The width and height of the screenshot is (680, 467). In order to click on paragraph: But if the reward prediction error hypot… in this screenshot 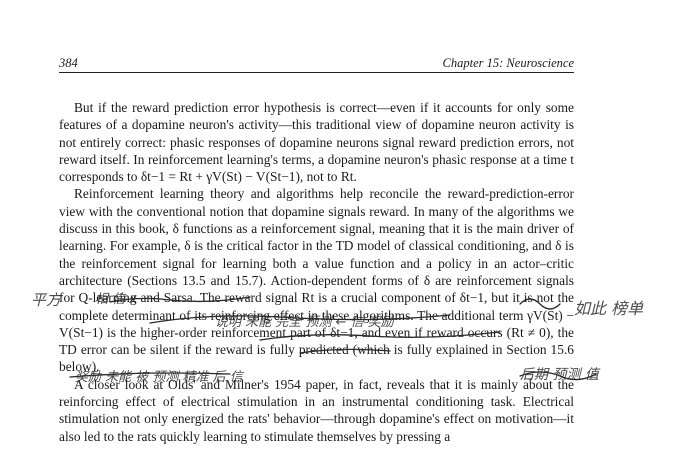, I will do `click(316, 142)`.